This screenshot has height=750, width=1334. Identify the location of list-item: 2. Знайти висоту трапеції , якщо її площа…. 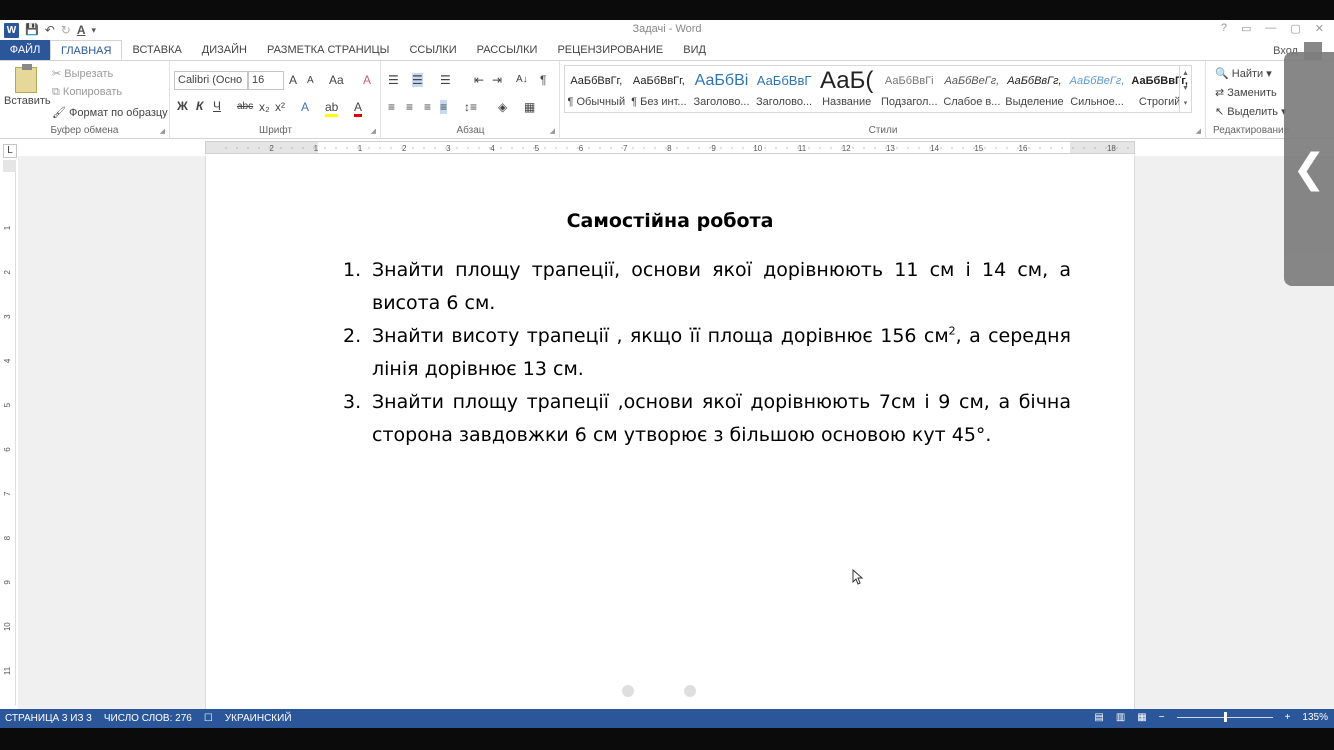
(707, 353).